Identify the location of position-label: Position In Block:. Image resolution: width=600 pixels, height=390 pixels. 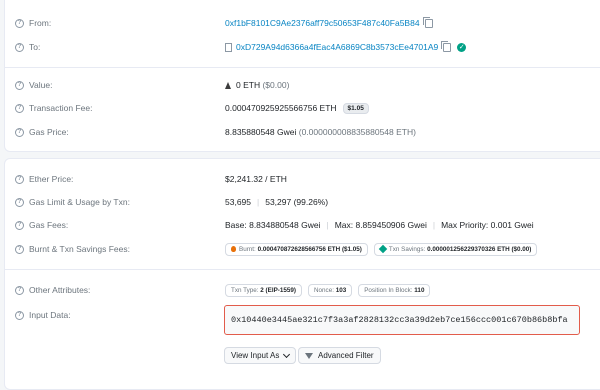
(388, 290).